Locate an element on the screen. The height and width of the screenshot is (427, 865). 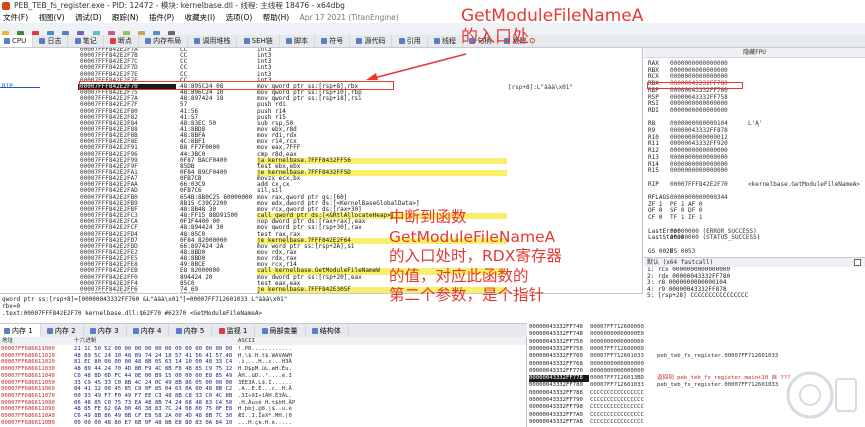
tab-memory-map: 内存布局 is located at coordinates (165, 41).